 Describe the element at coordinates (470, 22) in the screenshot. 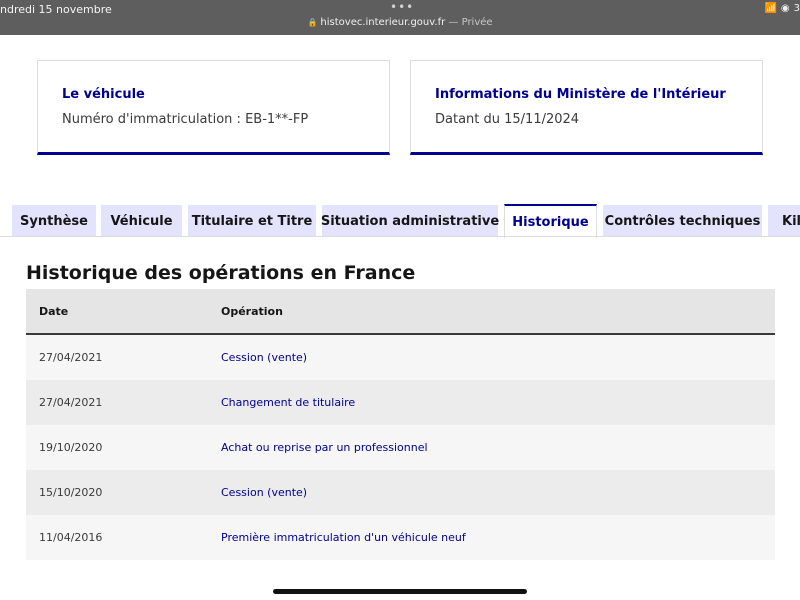

I see `private-label: — Privée` at that location.